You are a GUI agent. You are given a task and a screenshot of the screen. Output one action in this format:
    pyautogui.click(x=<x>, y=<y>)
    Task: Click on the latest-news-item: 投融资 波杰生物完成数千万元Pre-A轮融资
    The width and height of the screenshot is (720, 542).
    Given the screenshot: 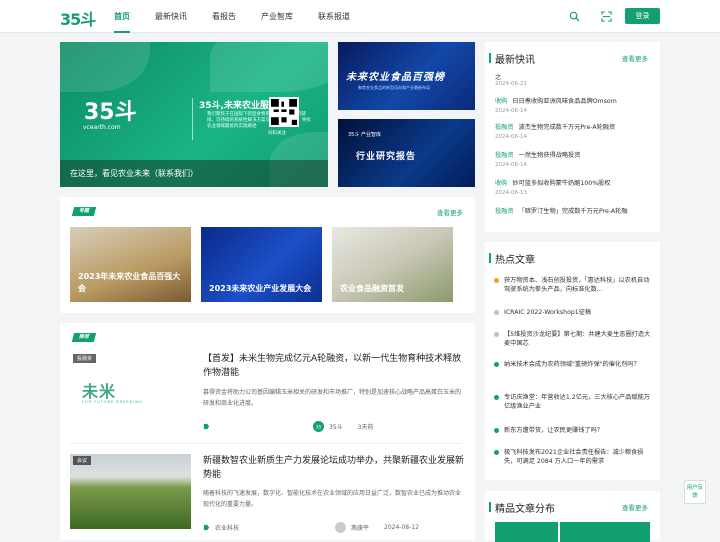 What is the action you would take?
    pyautogui.click(x=574, y=126)
    